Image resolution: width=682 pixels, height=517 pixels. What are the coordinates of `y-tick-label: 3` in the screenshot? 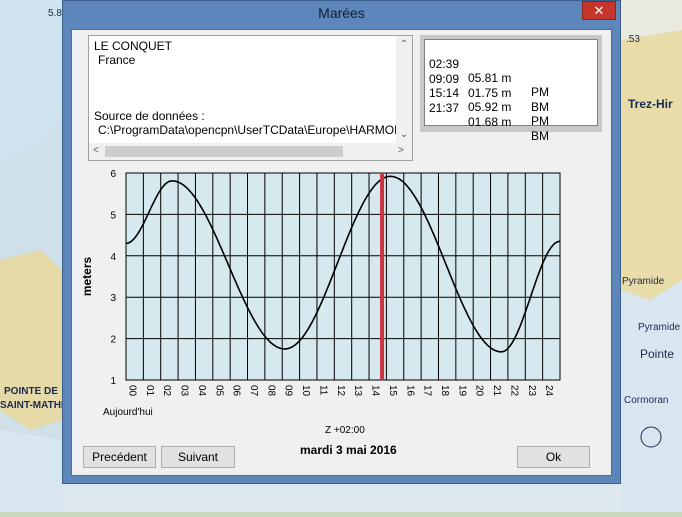 It's located at (113, 298).